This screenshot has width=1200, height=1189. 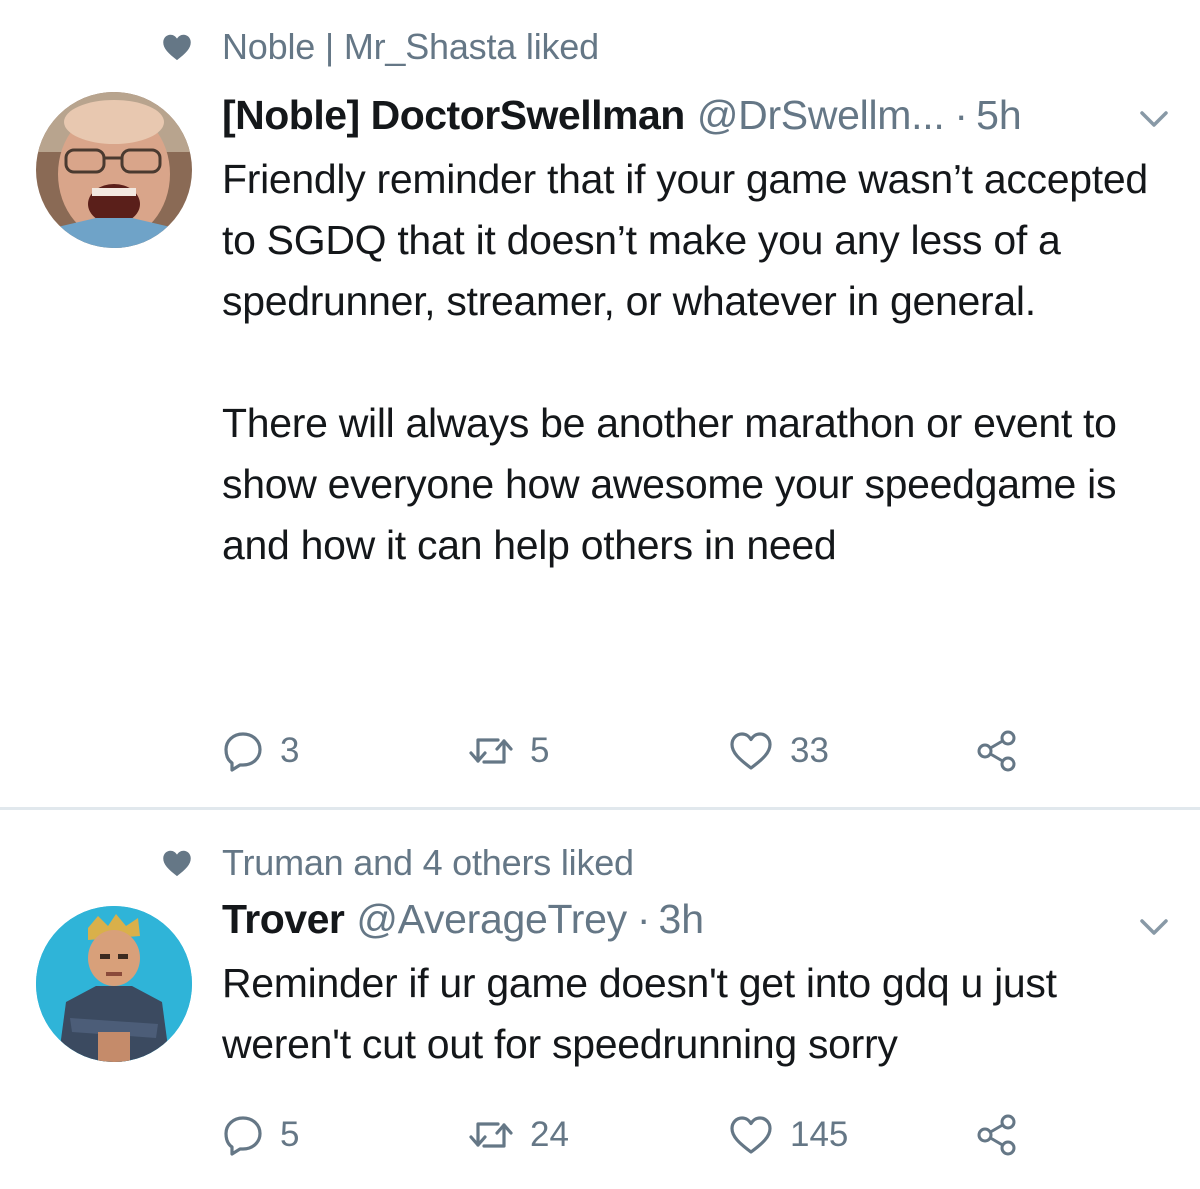 I want to click on like-count: 145, so click(x=819, y=1134).